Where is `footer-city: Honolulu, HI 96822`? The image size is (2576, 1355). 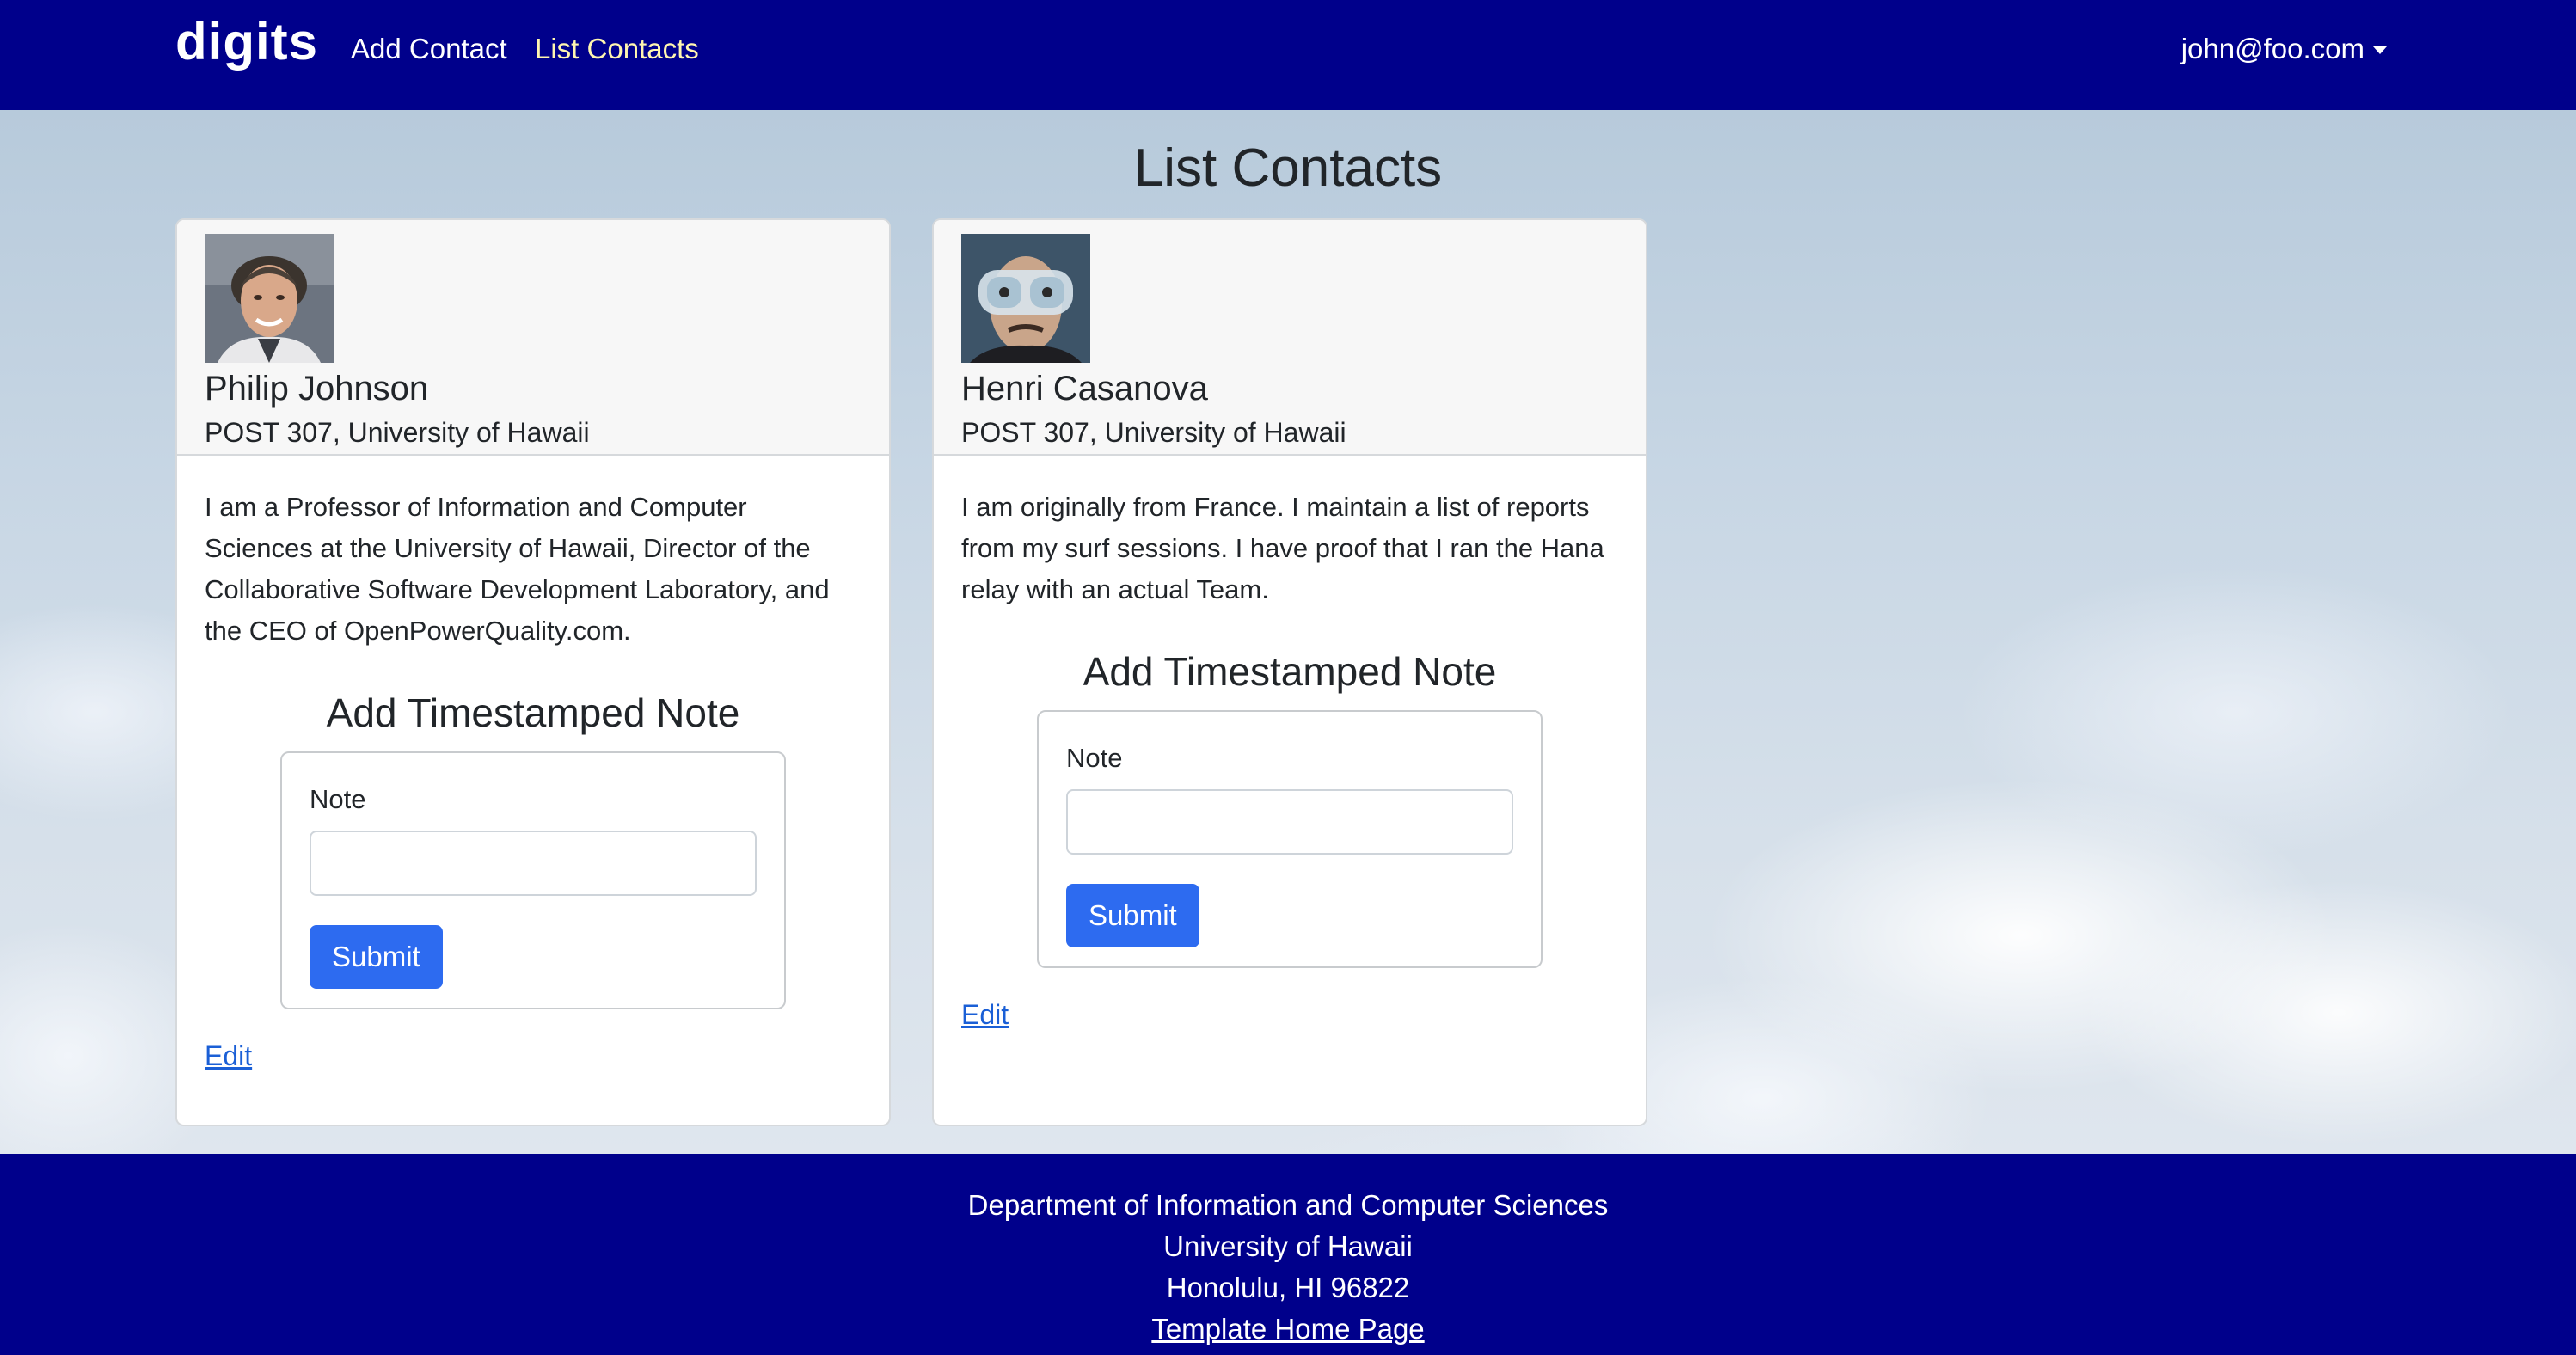
footer-city: Honolulu, HI 96822 is located at coordinates (1288, 1287).